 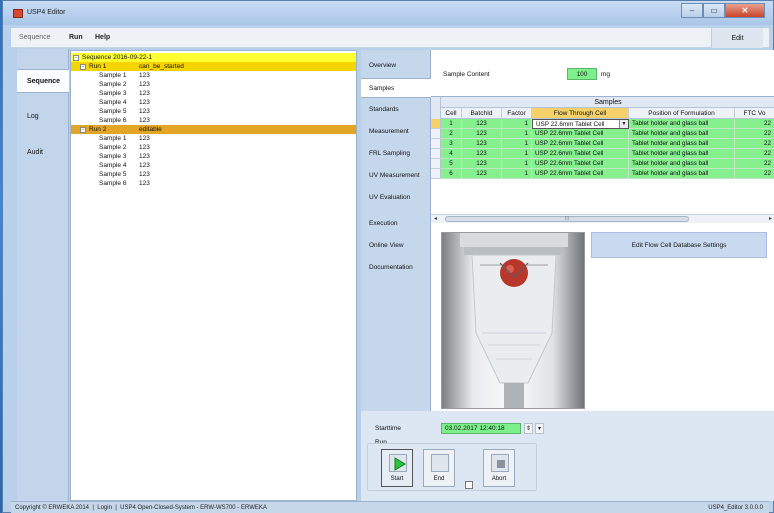 I want to click on menu-run: Run, so click(x=76, y=37).